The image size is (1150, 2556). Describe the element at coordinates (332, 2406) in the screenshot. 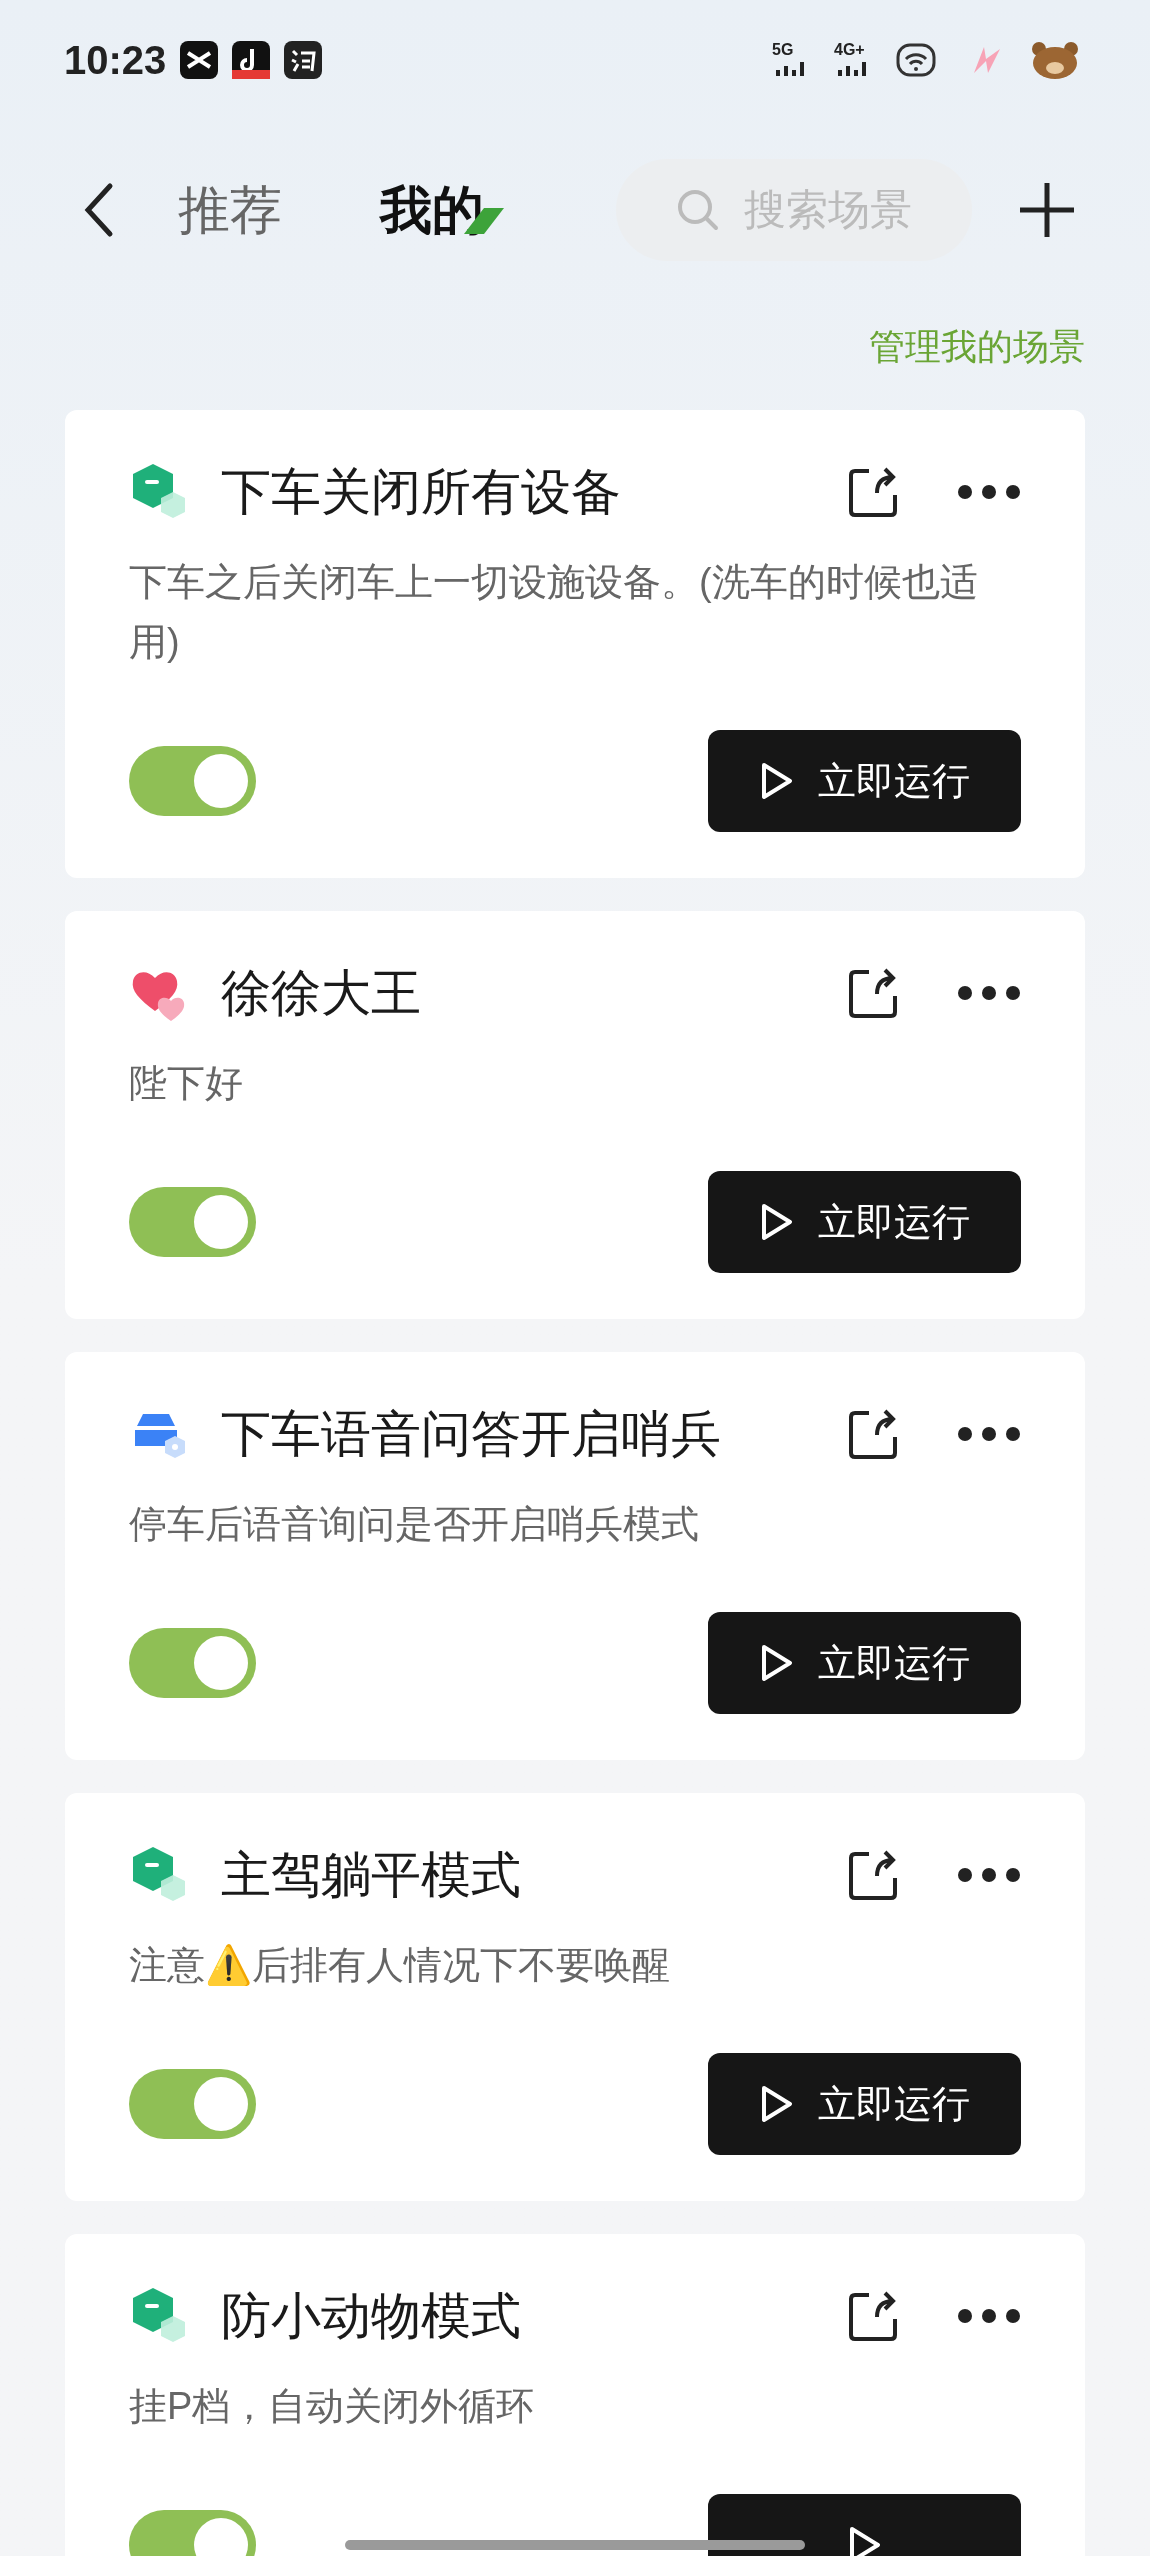

I see `scene-description: 挂P档，自动关闭外循环` at that location.